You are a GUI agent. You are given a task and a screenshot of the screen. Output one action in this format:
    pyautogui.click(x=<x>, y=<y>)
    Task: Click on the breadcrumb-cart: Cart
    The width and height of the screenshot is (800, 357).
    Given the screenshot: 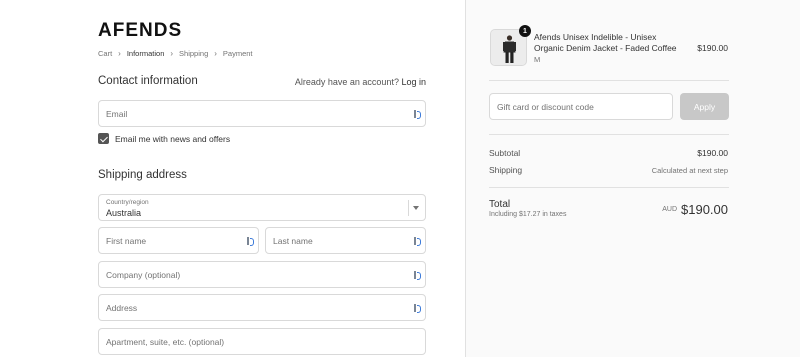 What is the action you would take?
    pyautogui.click(x=105, y=53)
    